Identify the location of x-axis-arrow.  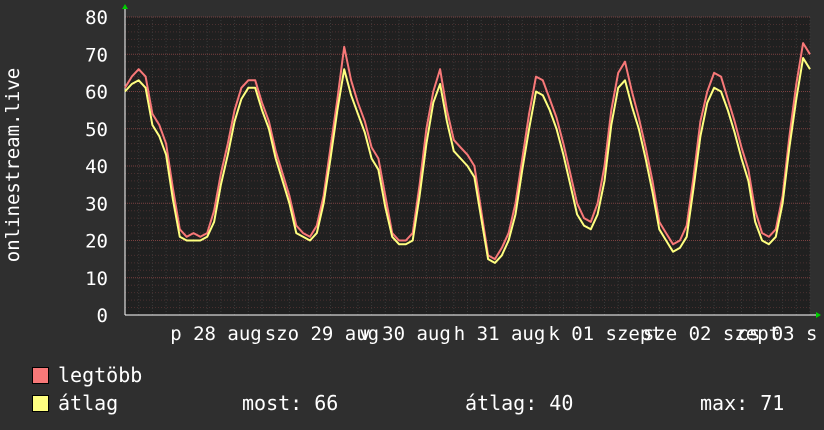
(818, 315).